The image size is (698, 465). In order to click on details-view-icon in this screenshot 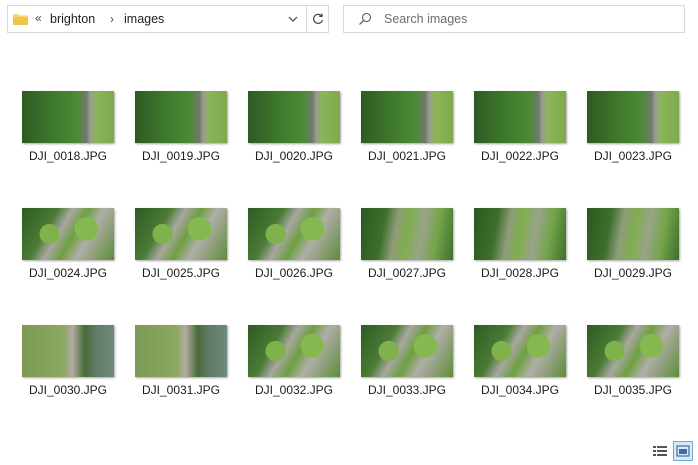, I will do `click(660, 451)`.